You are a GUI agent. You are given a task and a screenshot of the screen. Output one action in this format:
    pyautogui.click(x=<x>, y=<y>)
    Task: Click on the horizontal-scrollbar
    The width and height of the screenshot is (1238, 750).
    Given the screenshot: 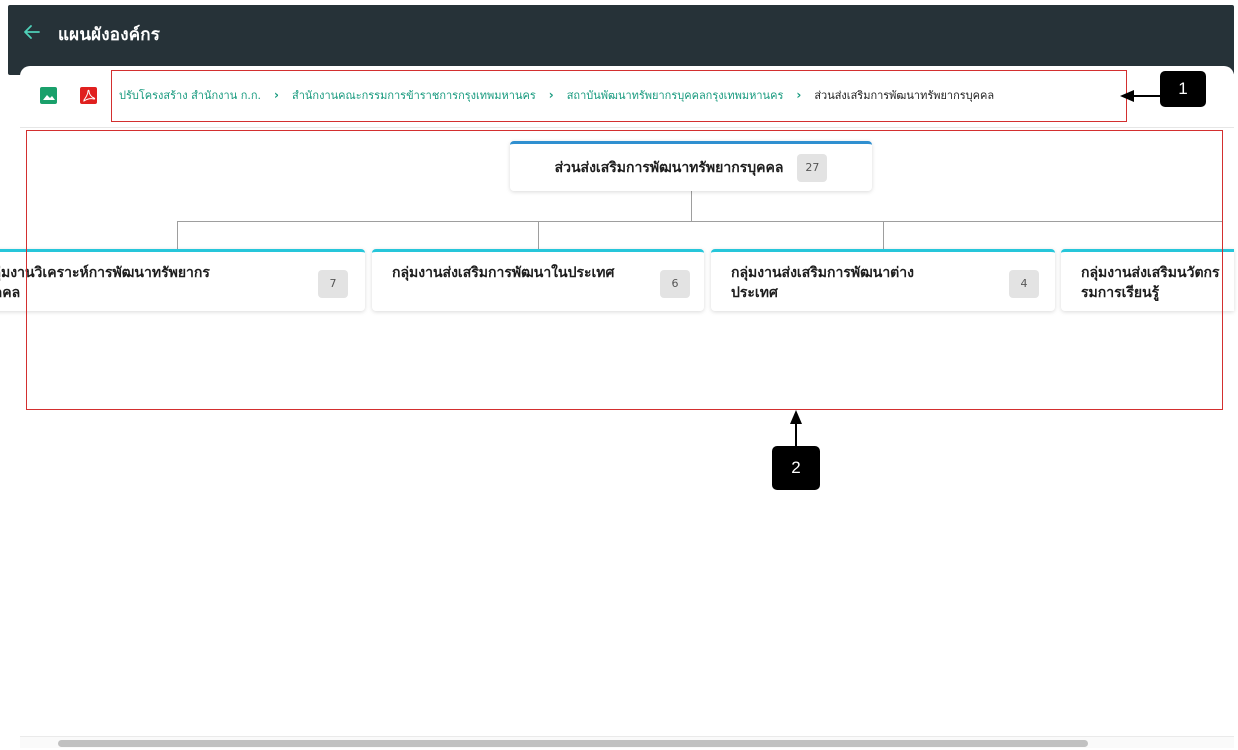 What is the action you would take?
    pyautogui.click(x=627, y=742)
    